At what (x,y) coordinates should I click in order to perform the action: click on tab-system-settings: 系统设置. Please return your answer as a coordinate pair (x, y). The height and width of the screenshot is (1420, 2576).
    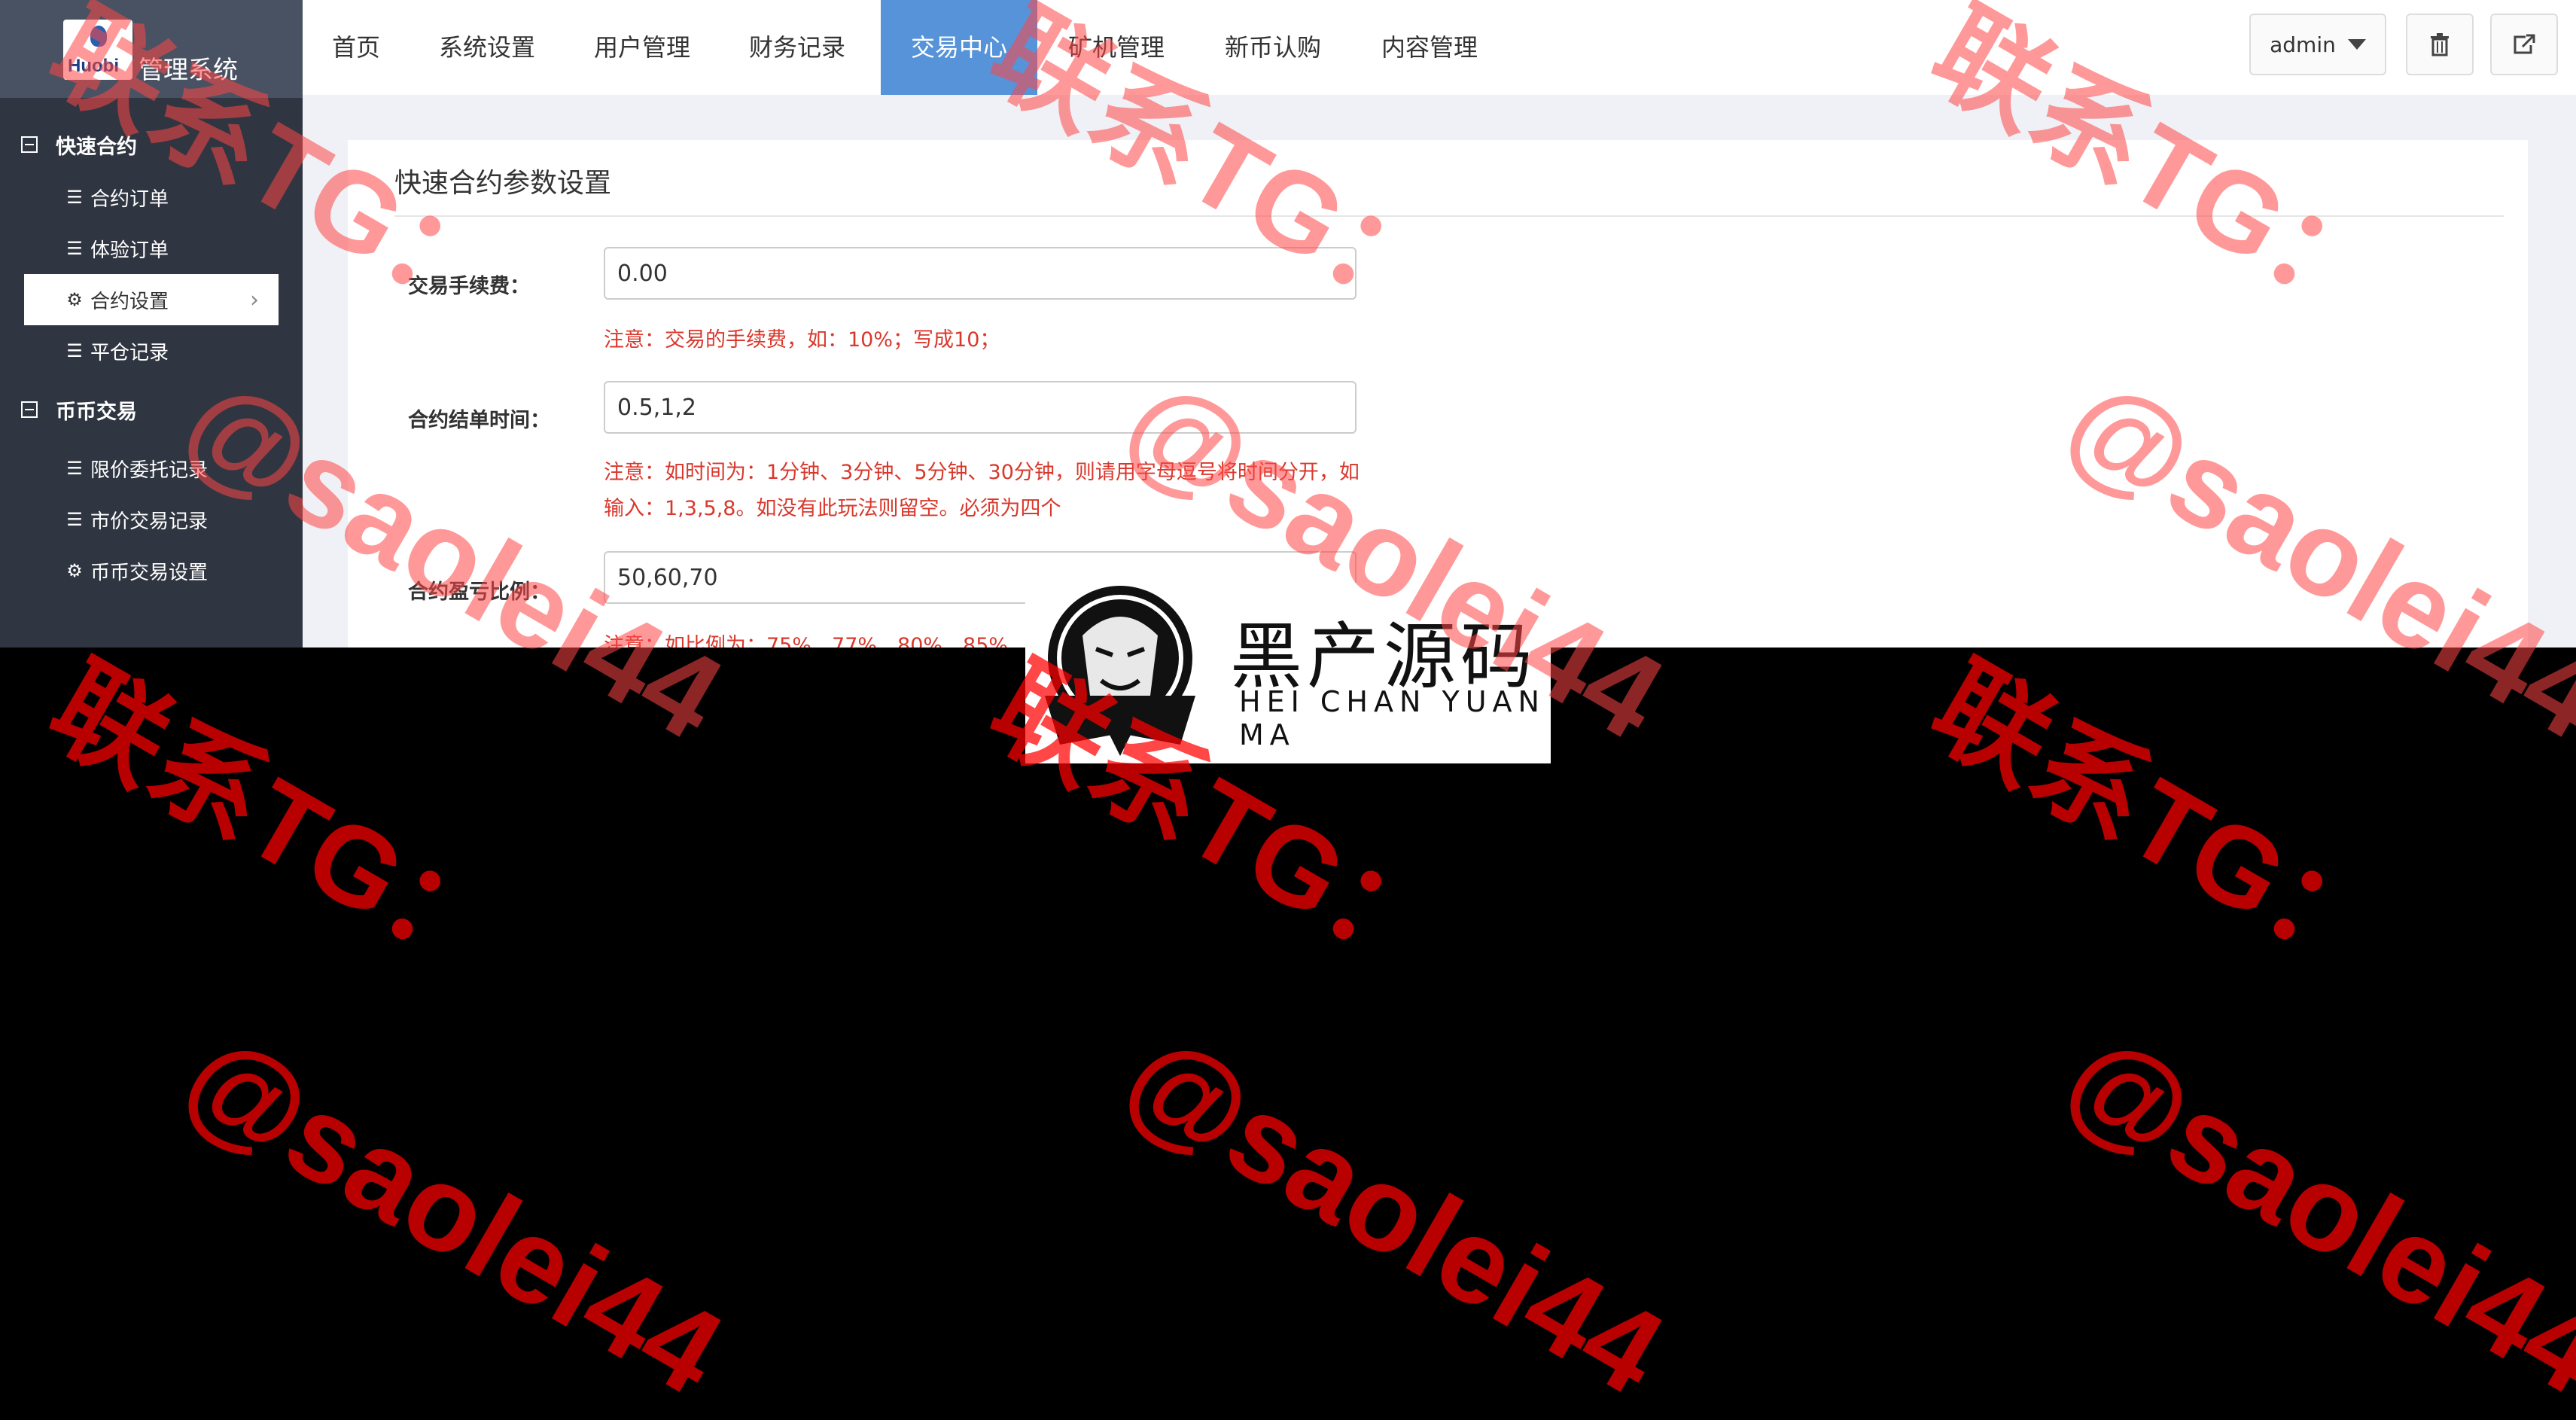
    Looking at the image, I should click on (488, 48).